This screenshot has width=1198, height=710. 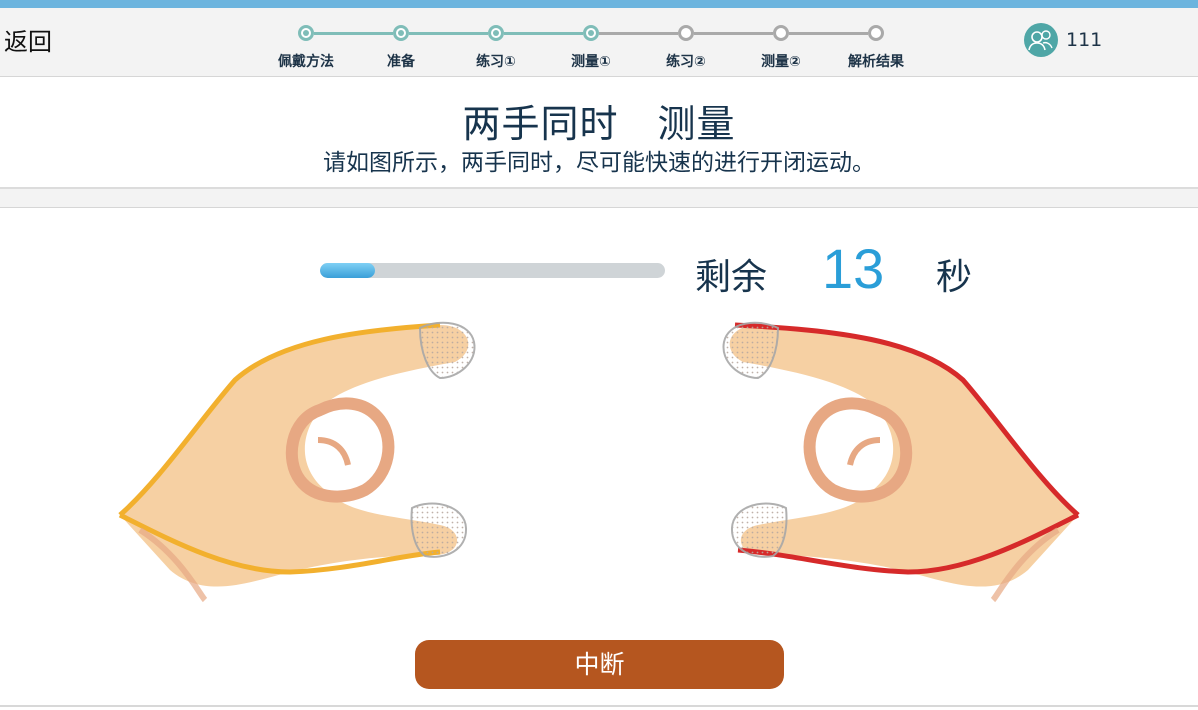 I want to click on user-avatar-icon, so click(x=1041, y=40).